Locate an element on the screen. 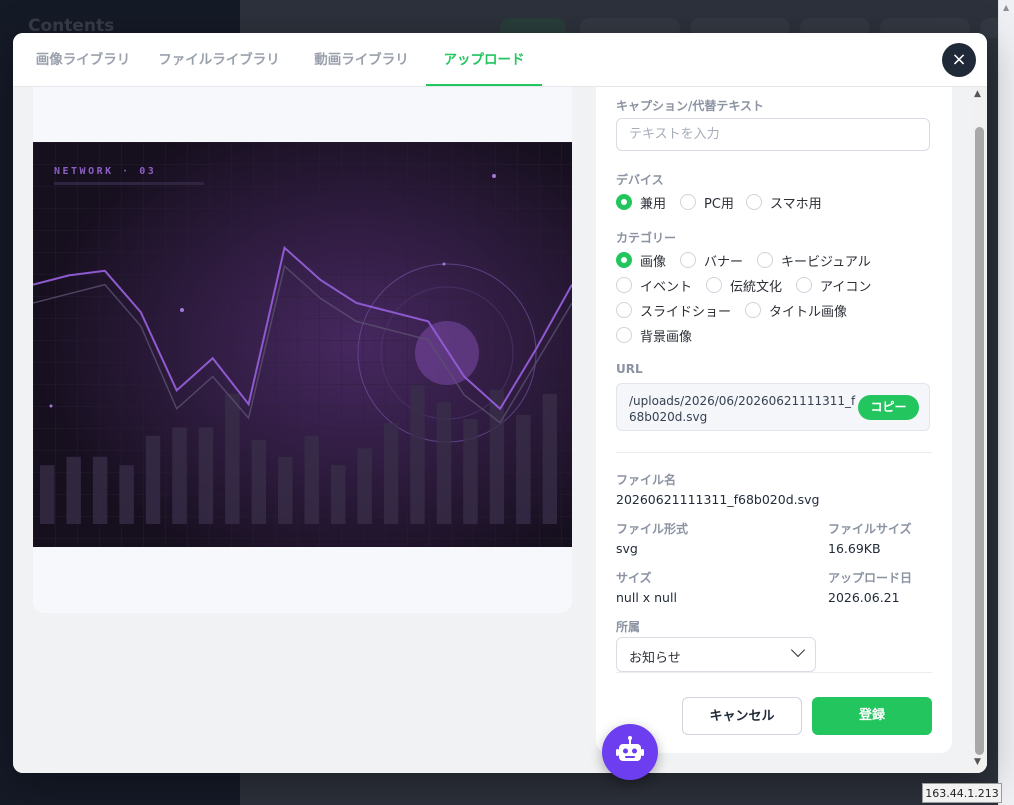  device-option-pc: PC用 is located at coordinates (707, 202).